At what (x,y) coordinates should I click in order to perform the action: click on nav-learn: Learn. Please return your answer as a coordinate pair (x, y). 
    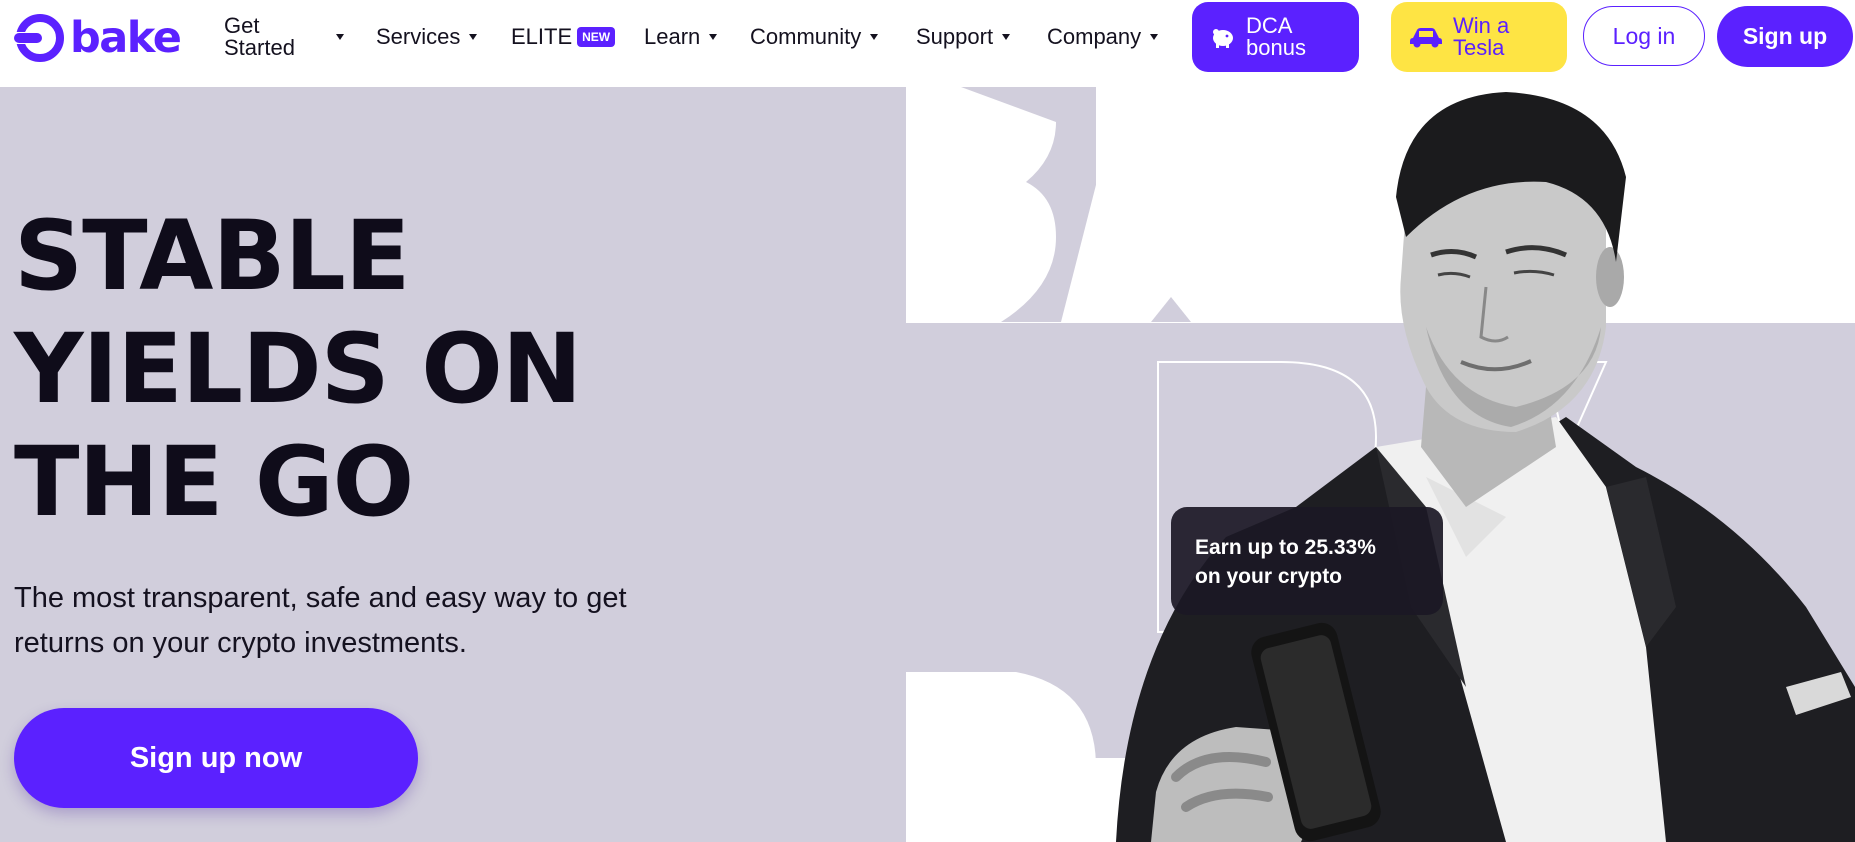
    Looking at the image, I should click on (681, 37).